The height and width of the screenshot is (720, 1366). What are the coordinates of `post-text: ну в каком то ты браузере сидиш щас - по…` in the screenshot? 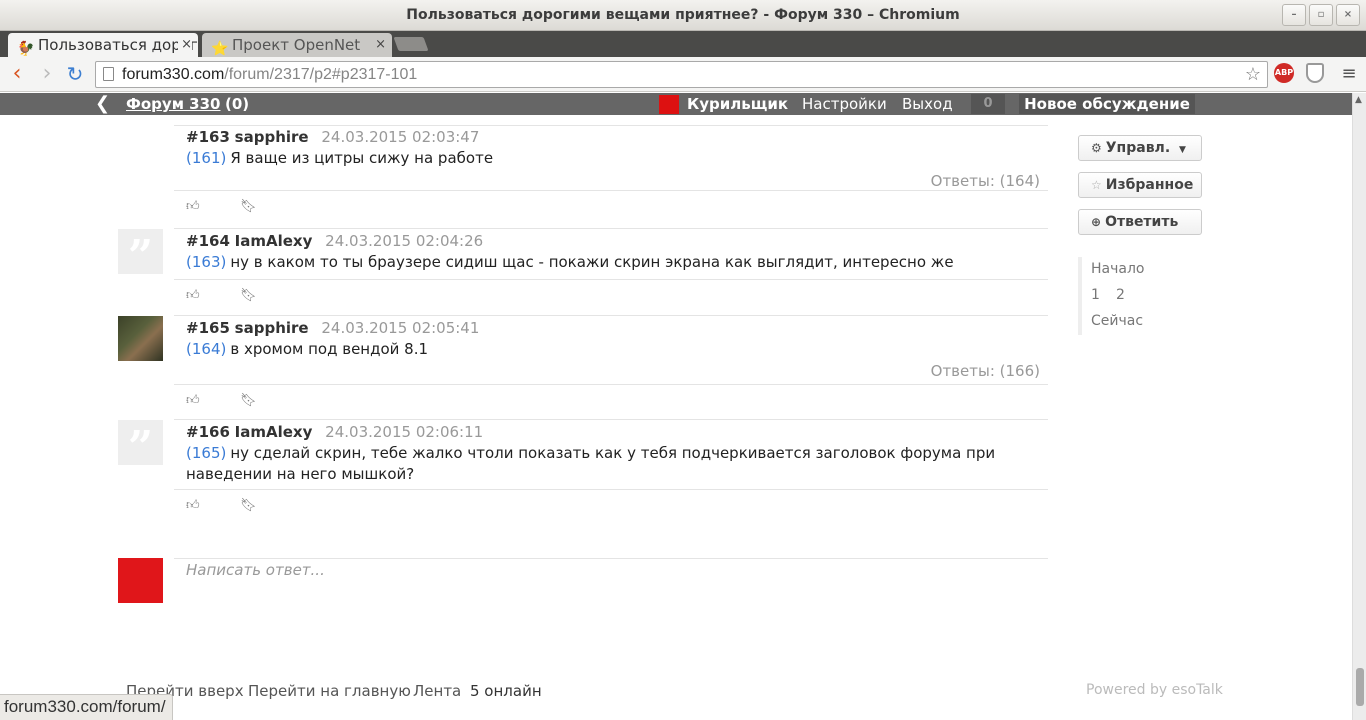 It's located at (592, 262).